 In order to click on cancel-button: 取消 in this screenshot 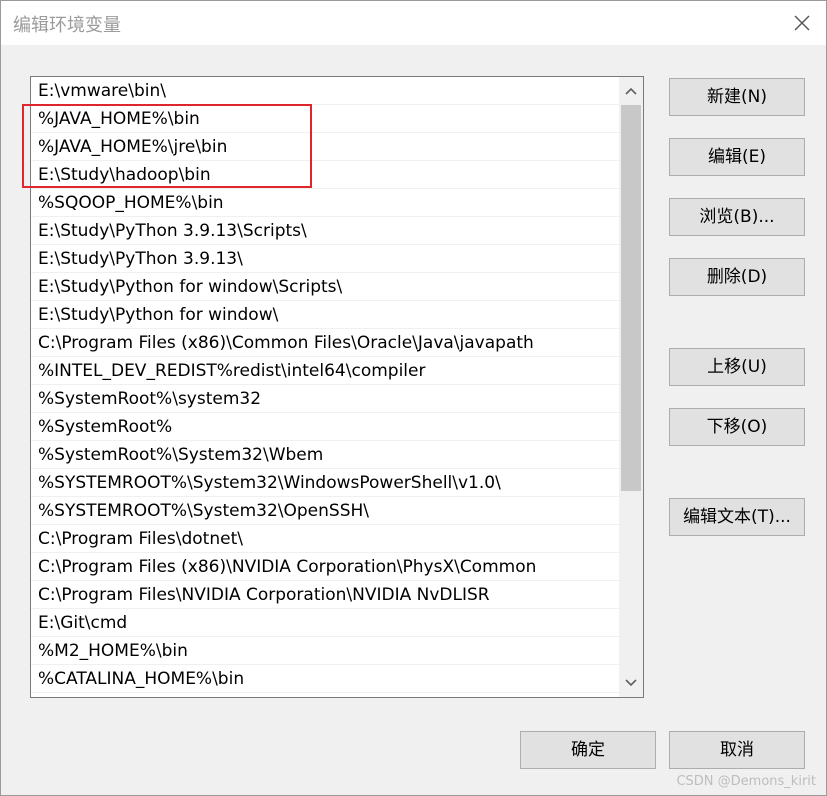, I will do `click(737, 750)`.